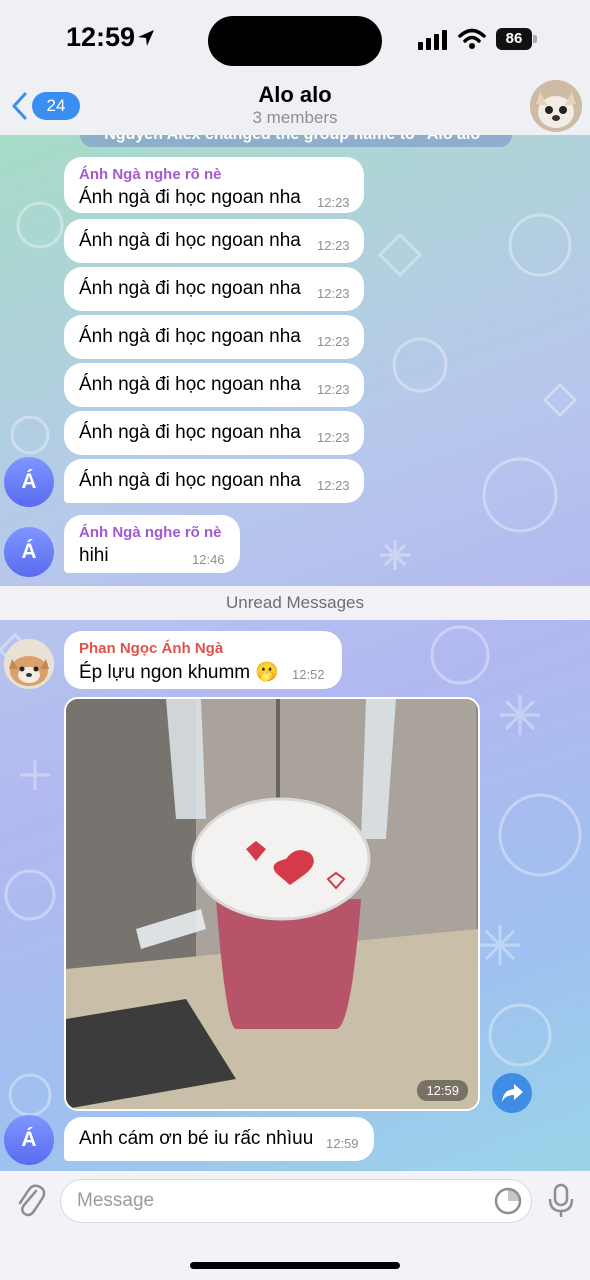 Image resolution: width=590 pixels, height=1280 pixels. Describe the element at coordinates (146, 38) in the screenshot. I see `location-arrow-icon` at that location.